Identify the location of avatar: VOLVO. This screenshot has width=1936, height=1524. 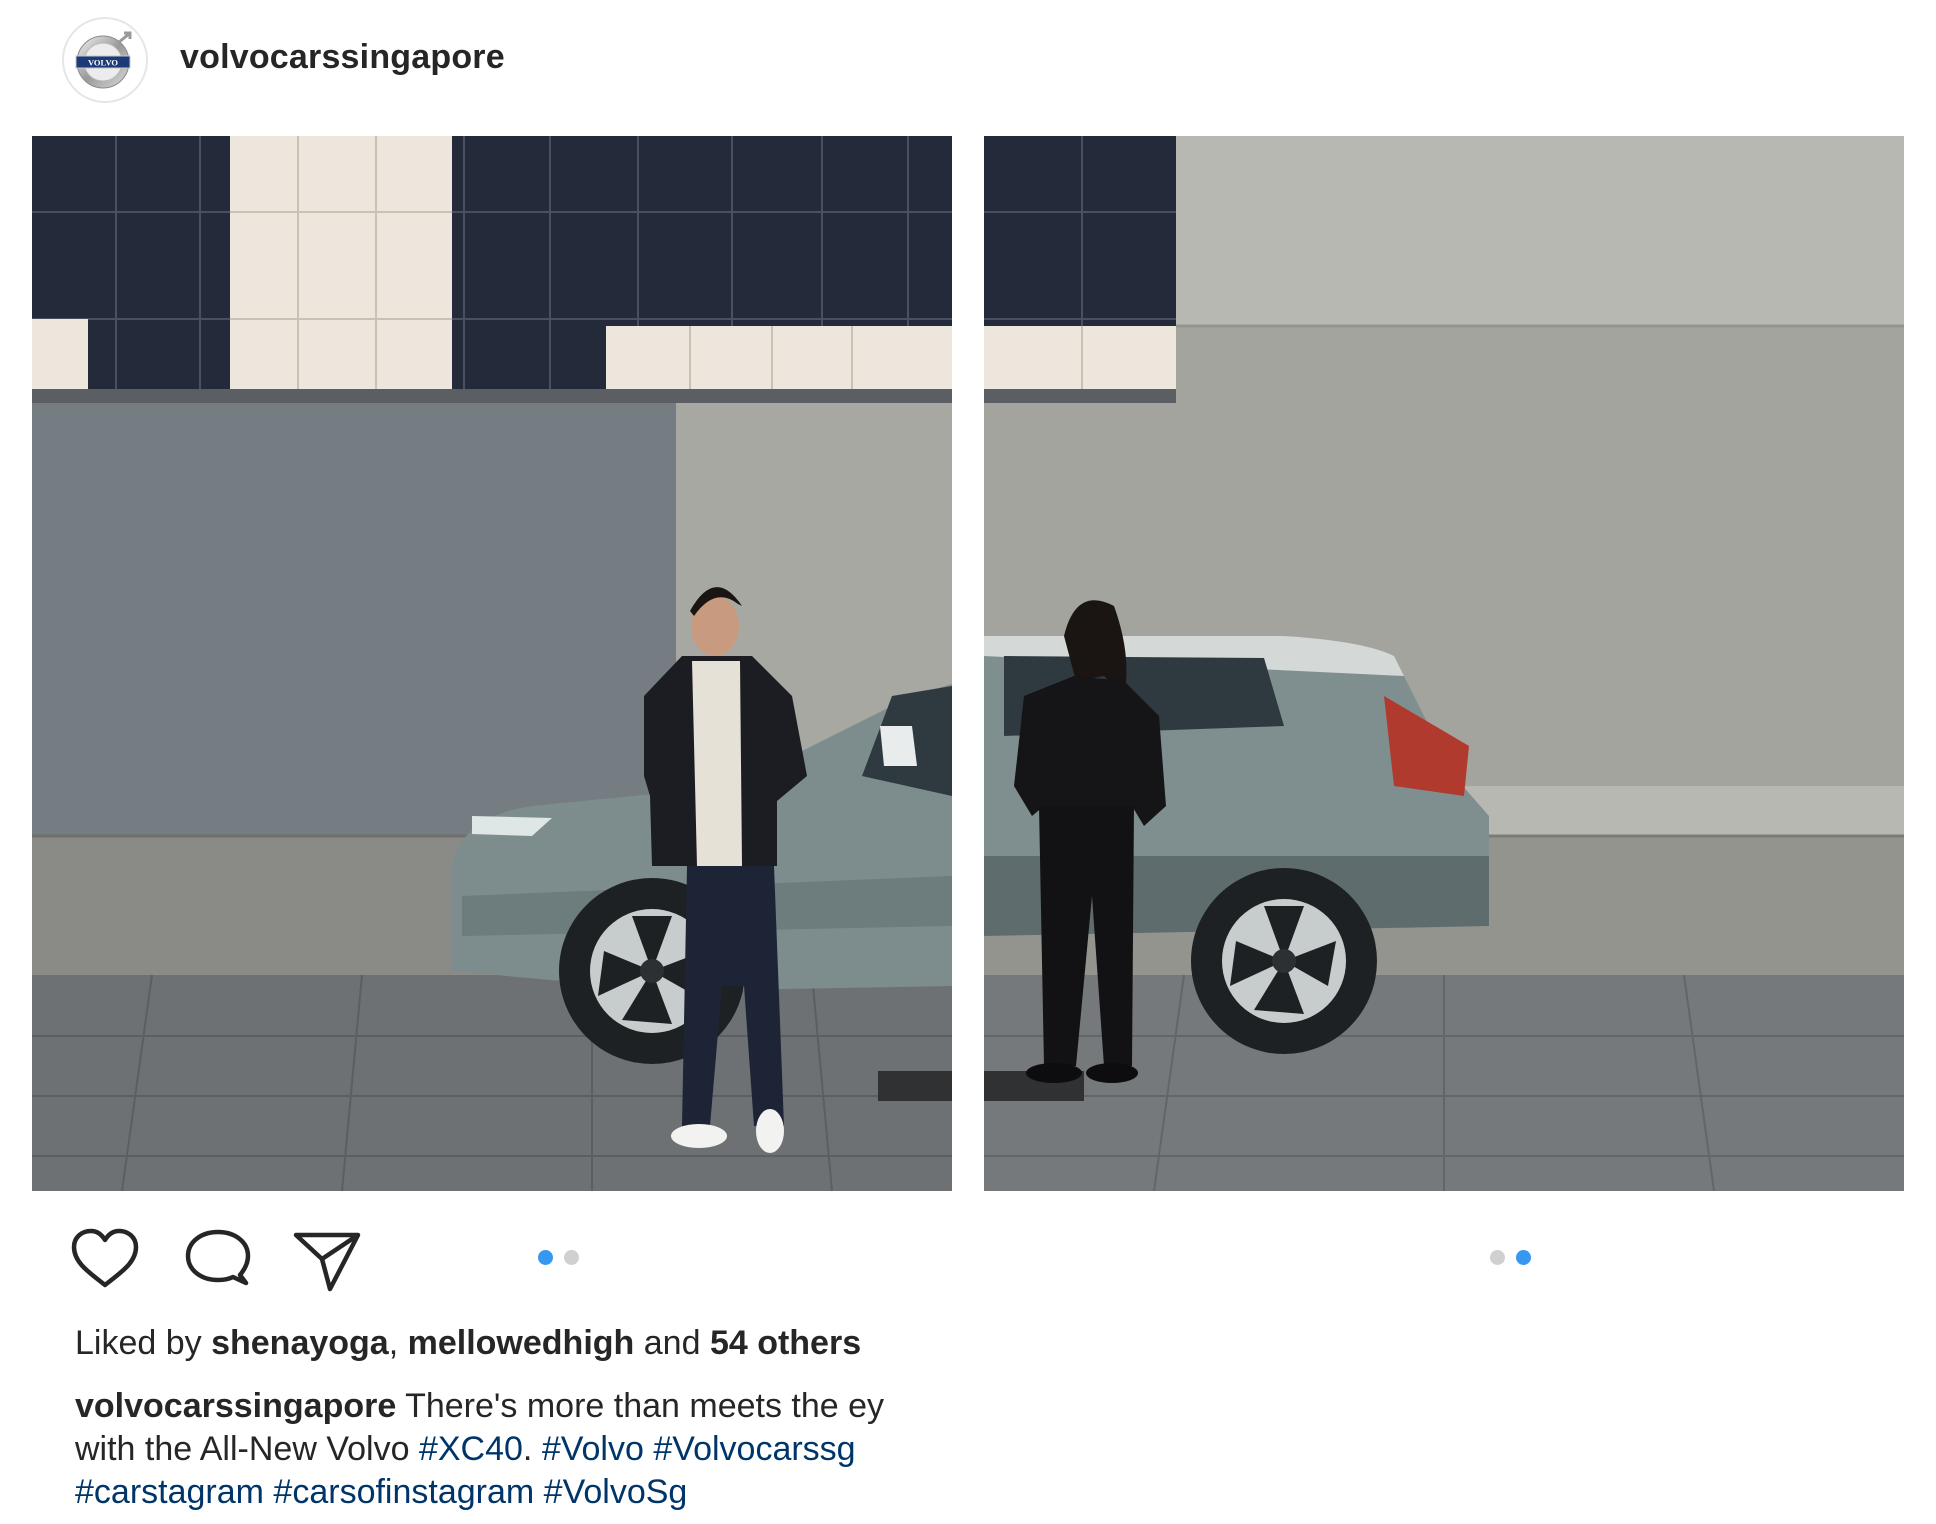
(105, 60).